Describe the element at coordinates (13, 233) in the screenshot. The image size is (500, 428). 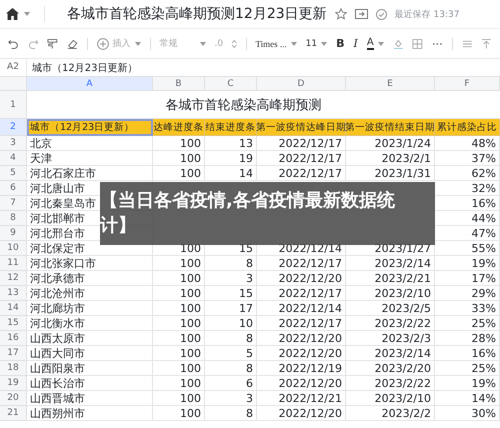
I see `row-header: 9` at that location.